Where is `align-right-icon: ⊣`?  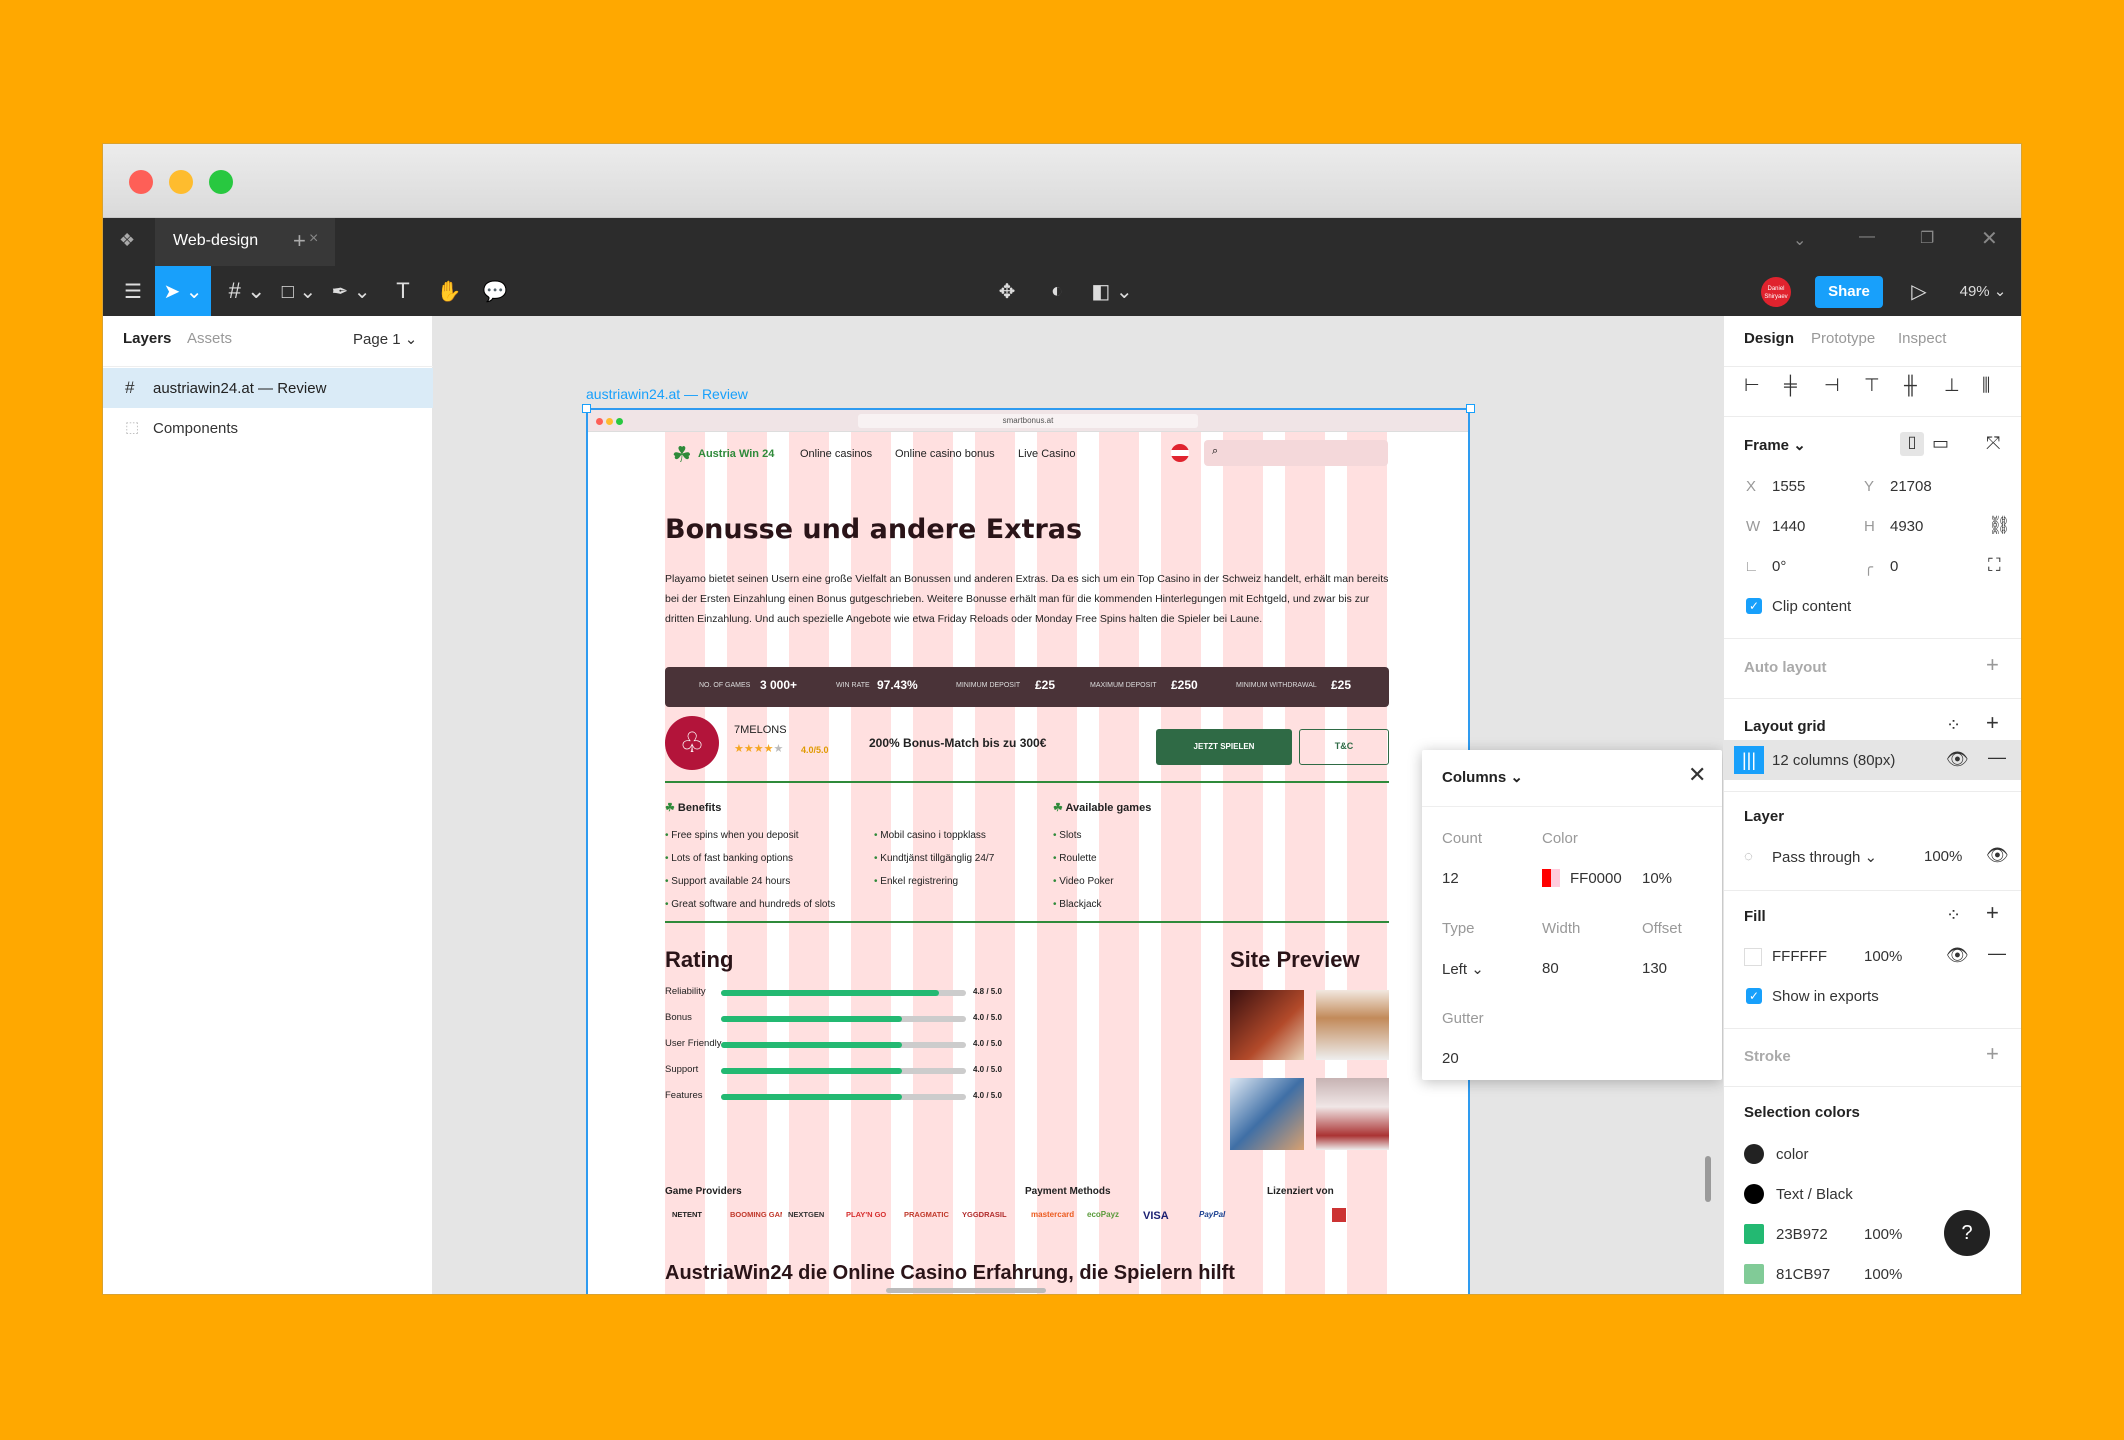
align-right-icon: ⊣ is located at coordinates (1832, 385).